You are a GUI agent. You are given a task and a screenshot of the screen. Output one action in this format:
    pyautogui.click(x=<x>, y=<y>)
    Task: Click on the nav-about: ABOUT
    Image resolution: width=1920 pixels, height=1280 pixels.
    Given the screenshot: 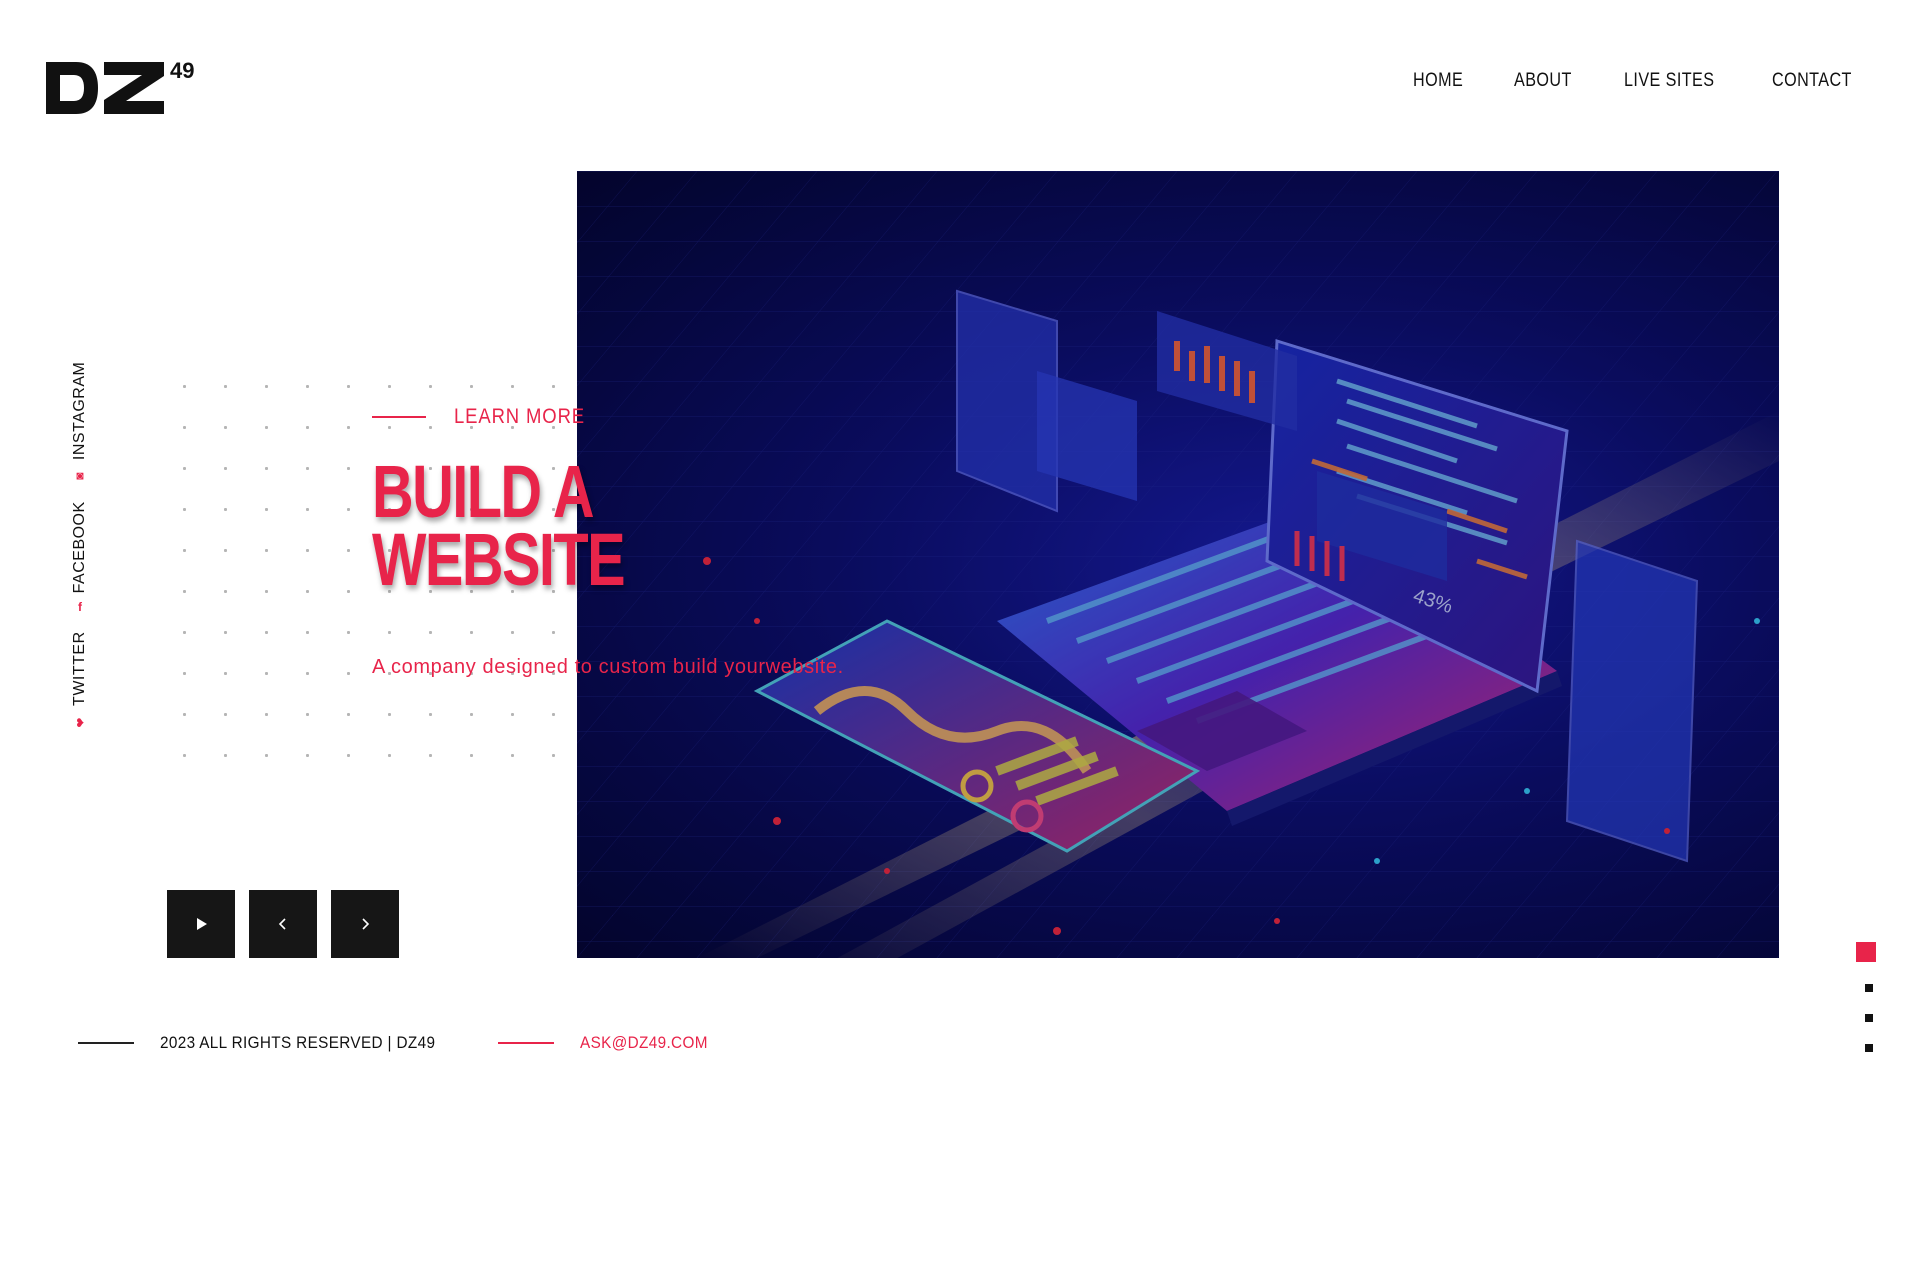 What is the action you would take?
    pyautogui.click(x=1543, y=81)
    